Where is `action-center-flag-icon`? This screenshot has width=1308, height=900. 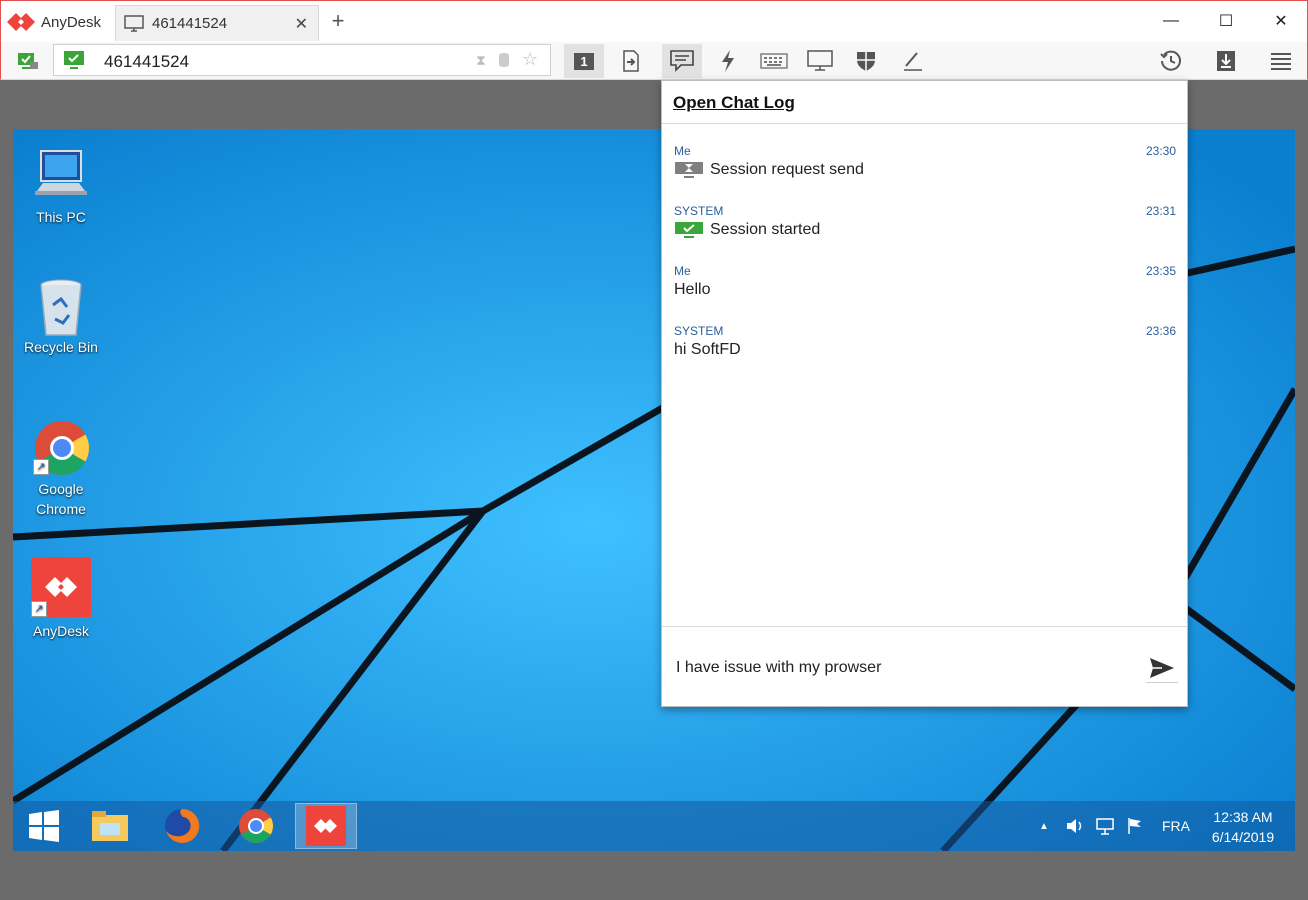
action-center-flag-icon is located at coordinates (1135, 826).